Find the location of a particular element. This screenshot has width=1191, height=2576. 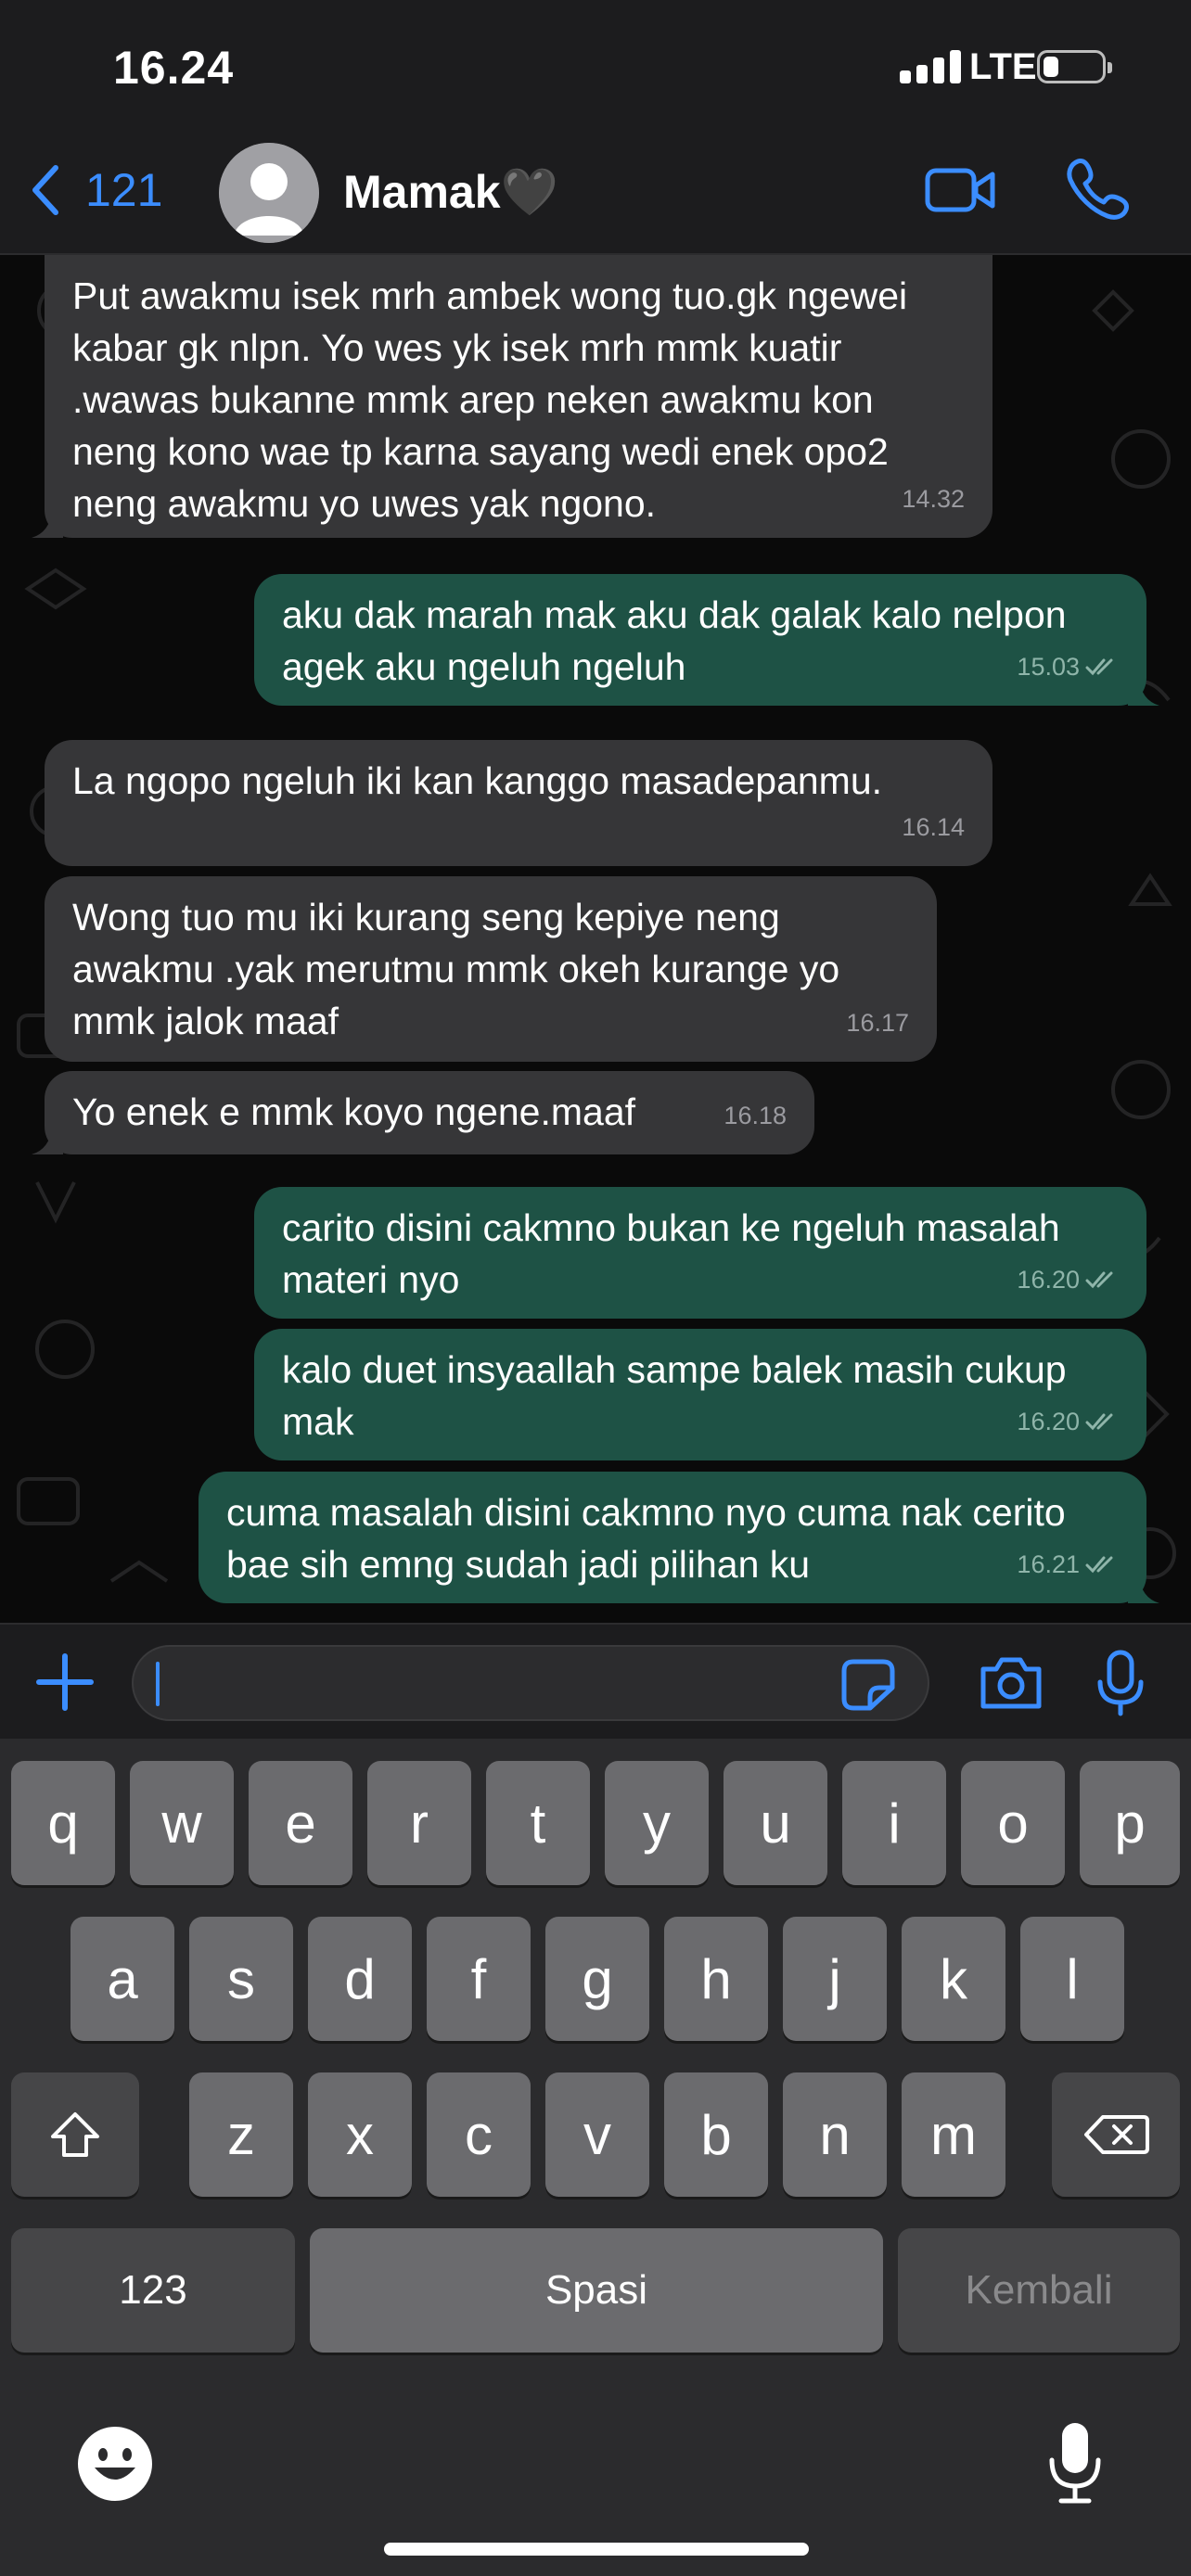

message-text: Yo enek e mmk koyo ngene.maaf is located at coordinates (354, 1111).